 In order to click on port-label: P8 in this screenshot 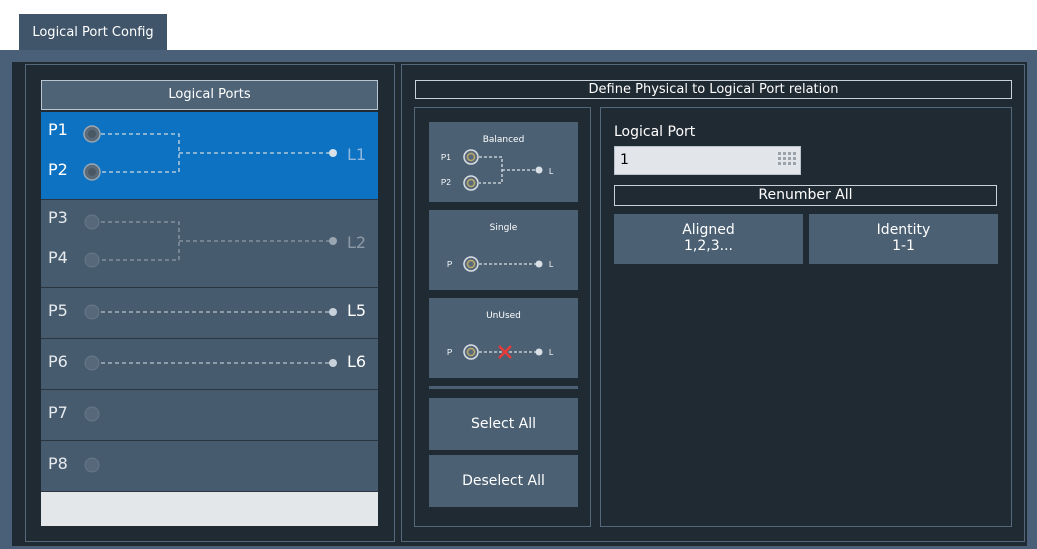, I will do `click(58, 463)`.